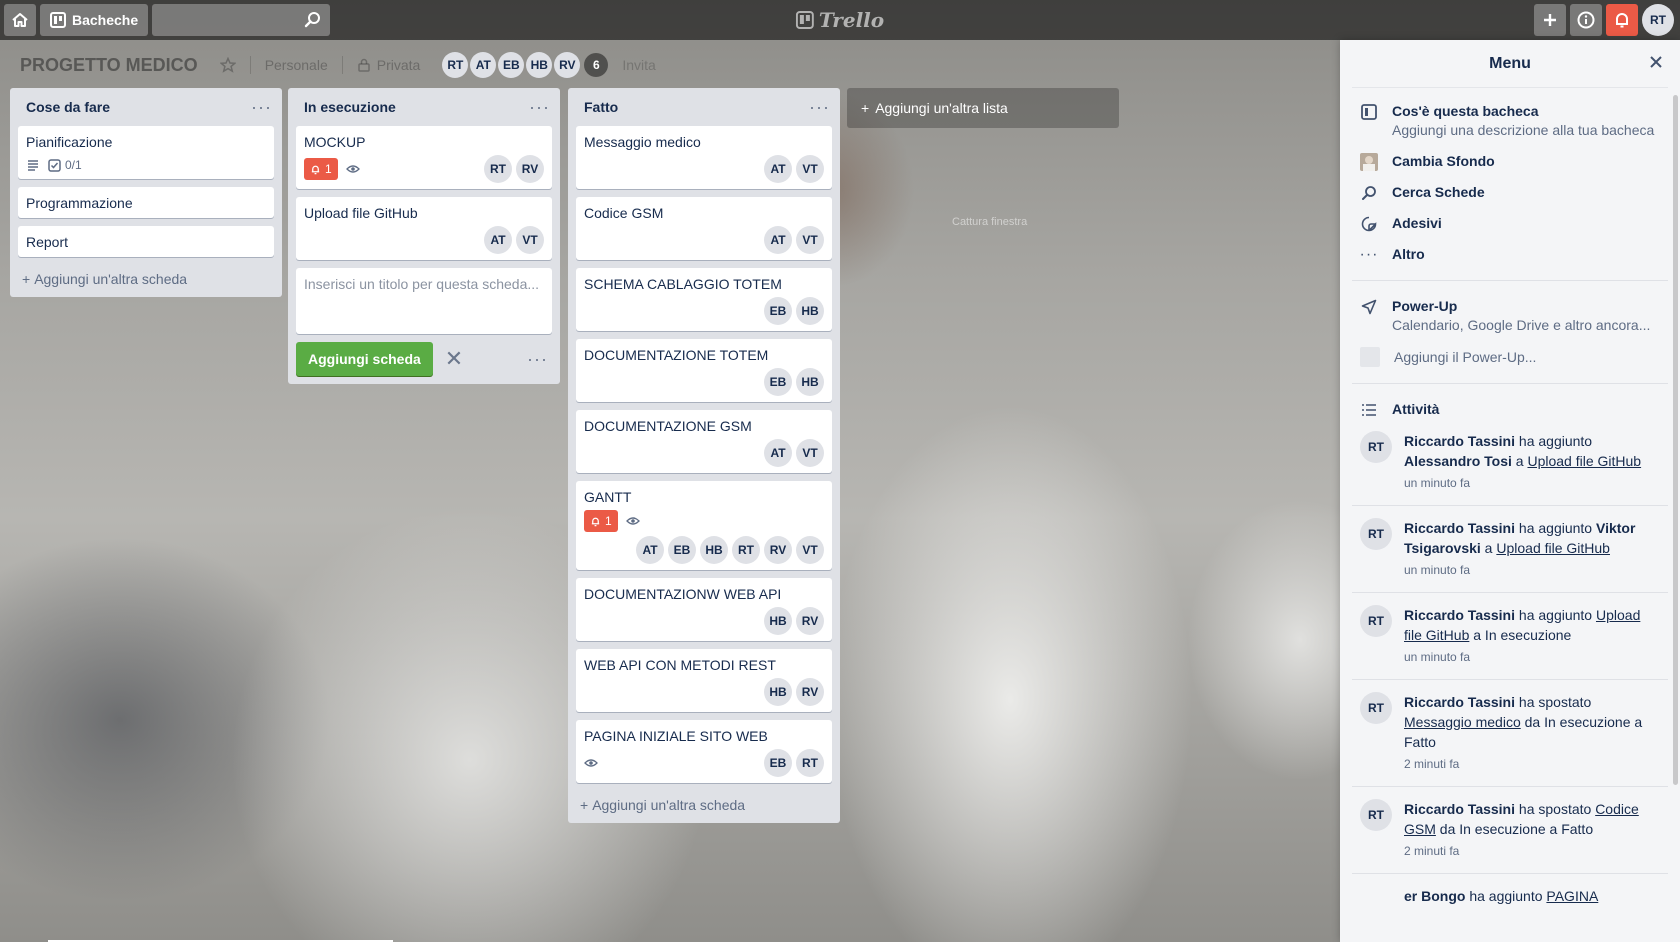 This screenshot has height=942, width=1680. Describe the element at coordinates (241, 20) in the screenshot. I see `search-box` at that location.